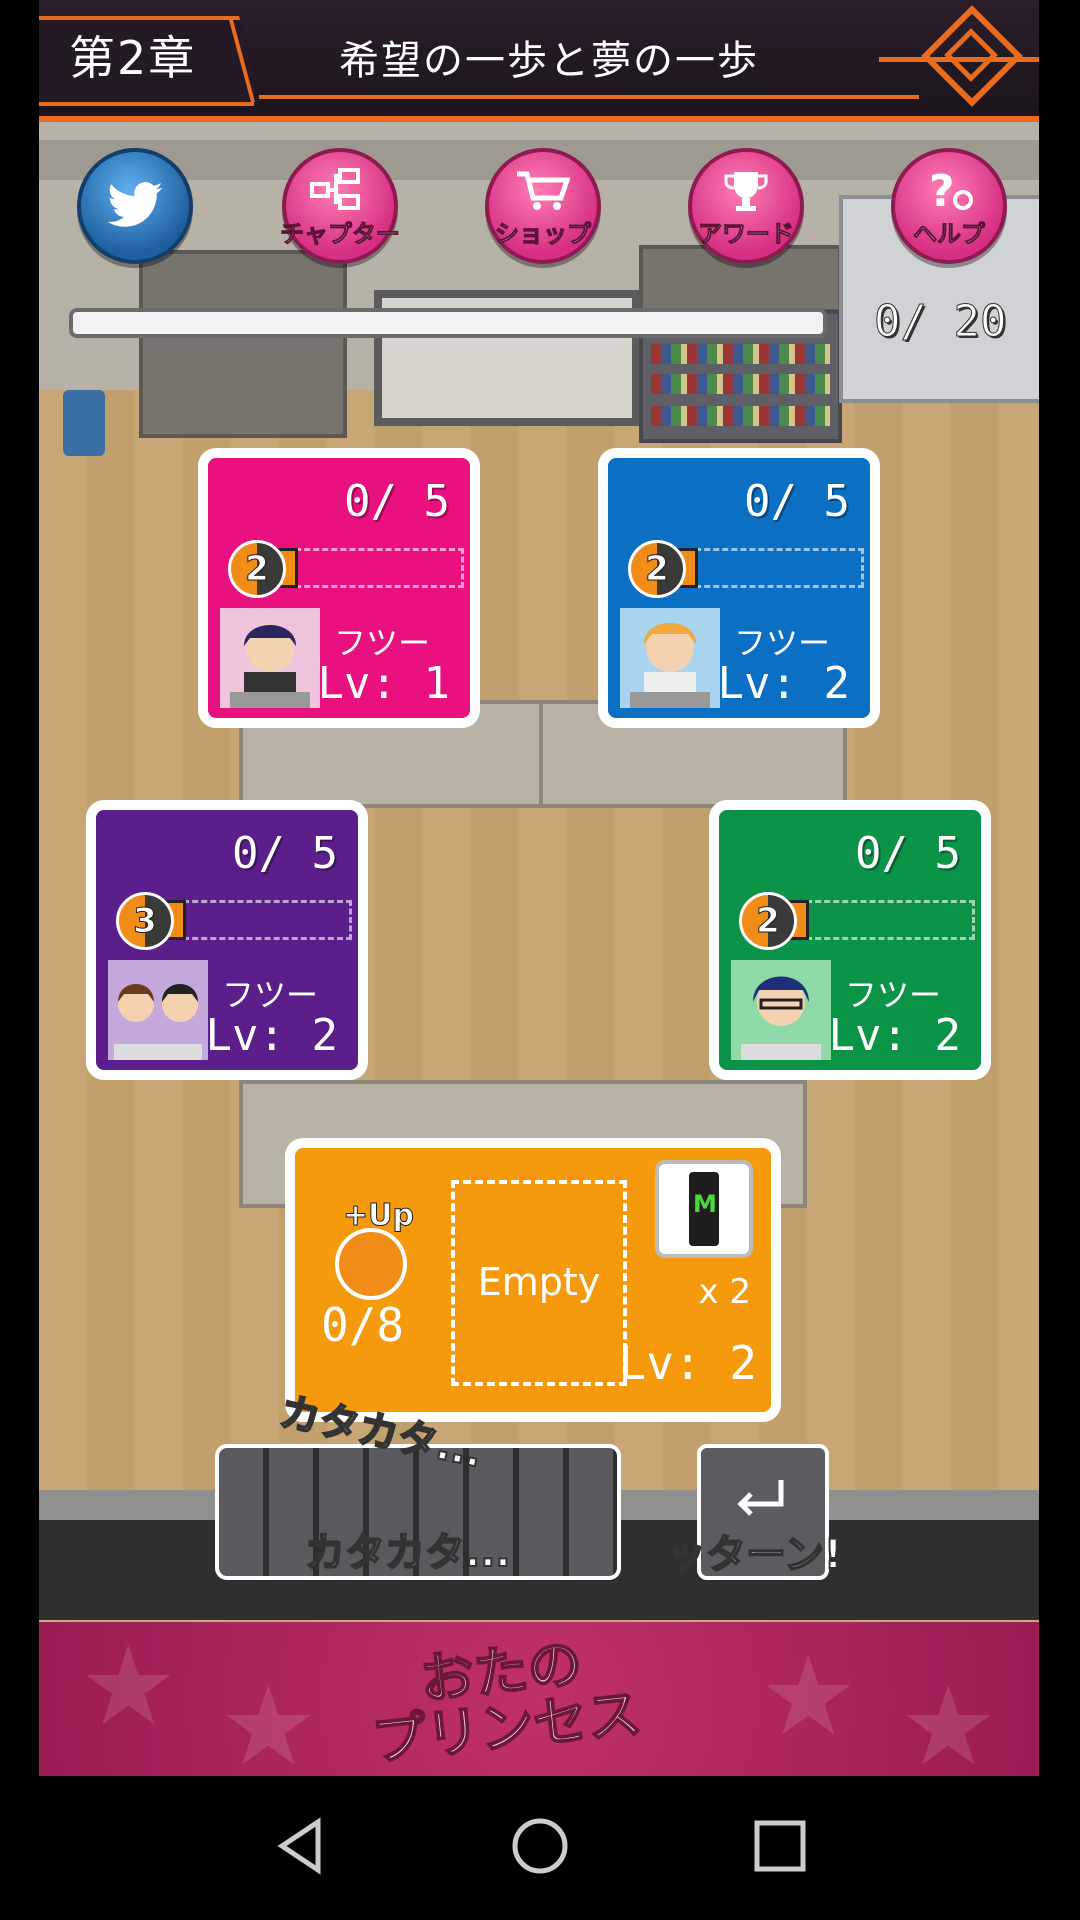 Image resolution: width=1080 pixels, height=1920 pixels. Describe the element at coordinates (754, 1555) in the screenshot. I see `enter-sfx-label: ッターン!` at that location.